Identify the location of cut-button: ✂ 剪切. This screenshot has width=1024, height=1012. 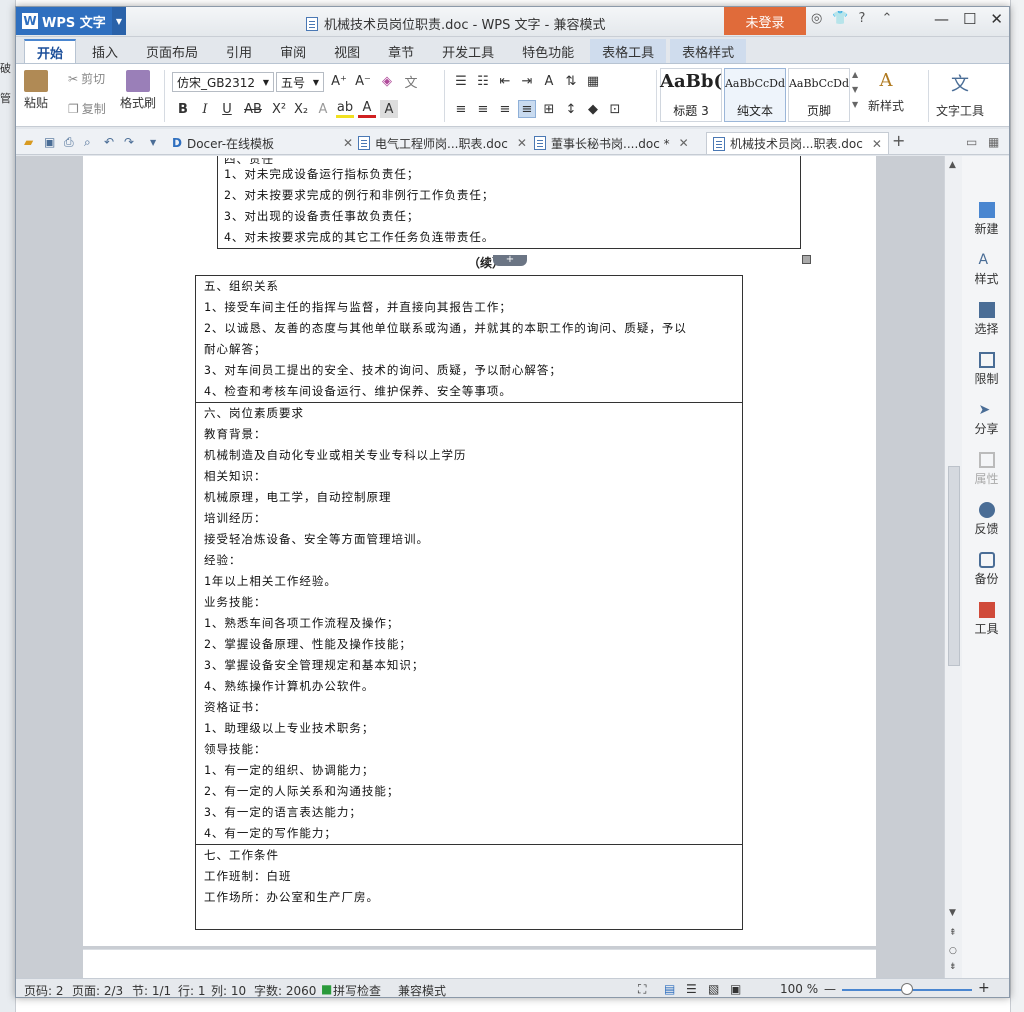
(86, 78).